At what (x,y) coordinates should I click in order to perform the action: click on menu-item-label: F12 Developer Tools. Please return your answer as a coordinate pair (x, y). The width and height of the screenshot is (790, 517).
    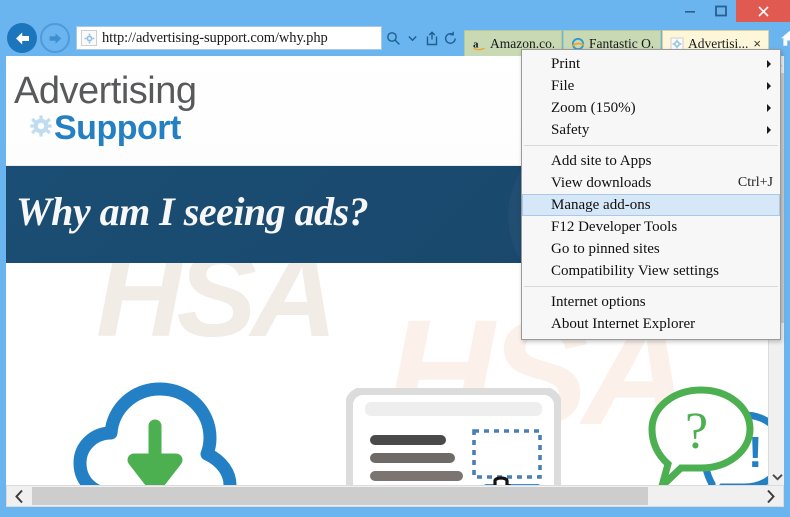
    Looking at the image, I should click on (614, 226).